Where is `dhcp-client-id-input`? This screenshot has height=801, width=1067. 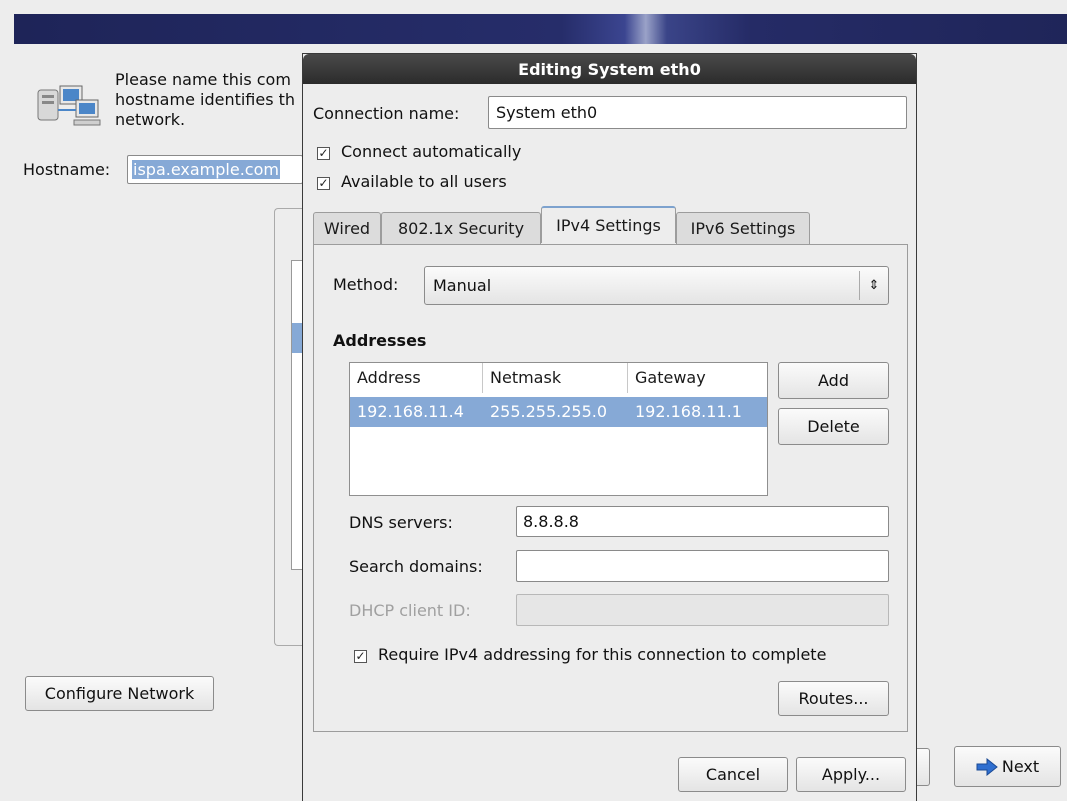
dhcp-client-id-input is located at coordinates (702, 610).